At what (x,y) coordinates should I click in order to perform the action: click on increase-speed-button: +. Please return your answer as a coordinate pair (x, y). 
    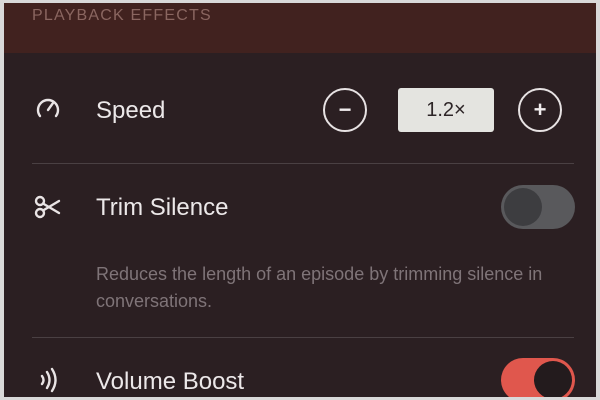
    Looking at the image, I should click on (540, 110).